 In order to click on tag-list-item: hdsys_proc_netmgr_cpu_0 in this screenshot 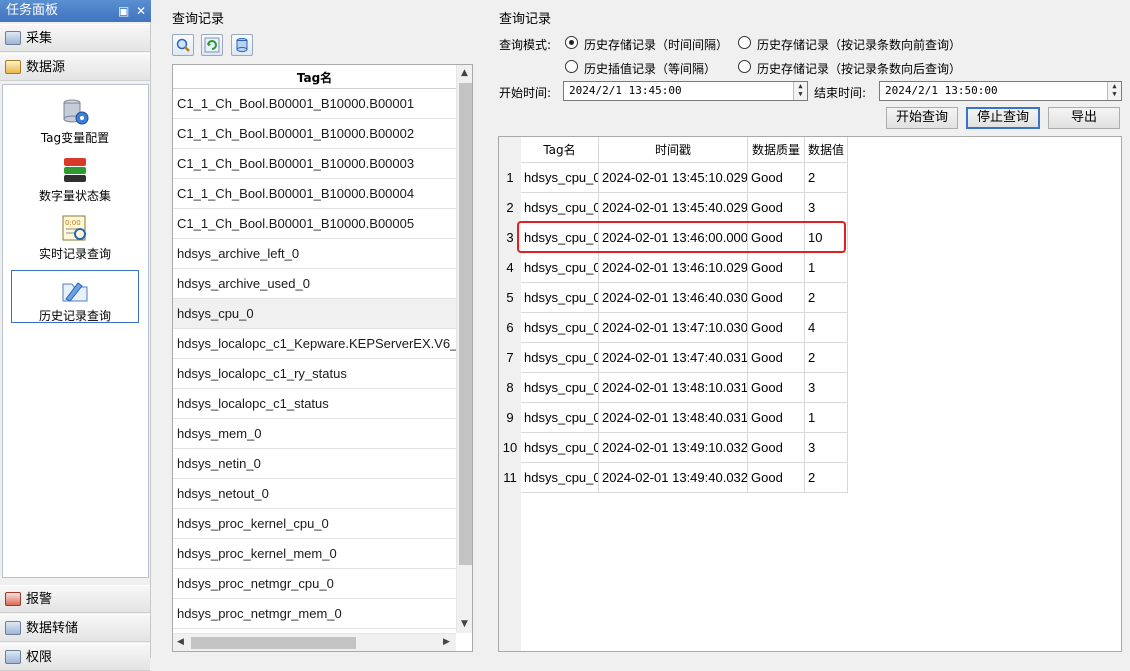, I will do `click(314, 584)`.